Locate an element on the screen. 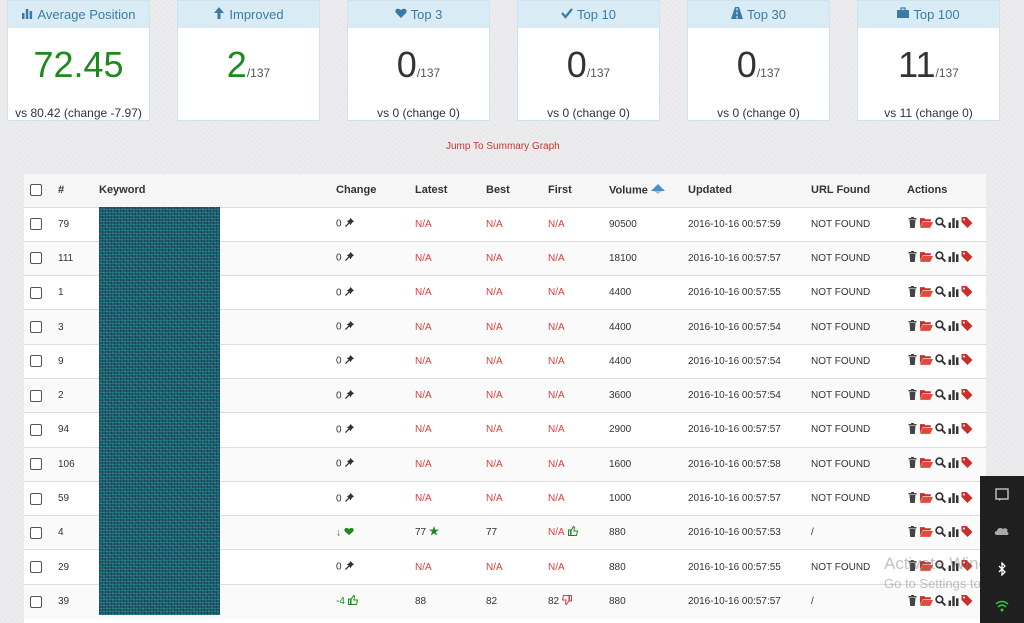  card-comparison: vs 0 (change 0) is located at coordinates (758, 113).